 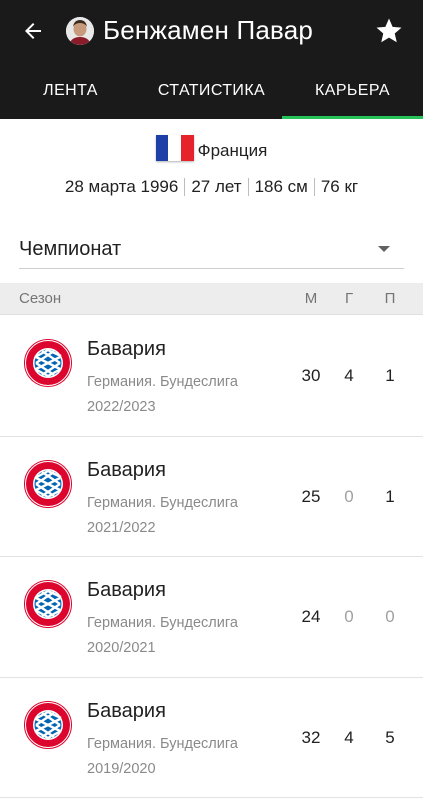 I want to click on header-season: Сезон, so click(x=40, y=298).